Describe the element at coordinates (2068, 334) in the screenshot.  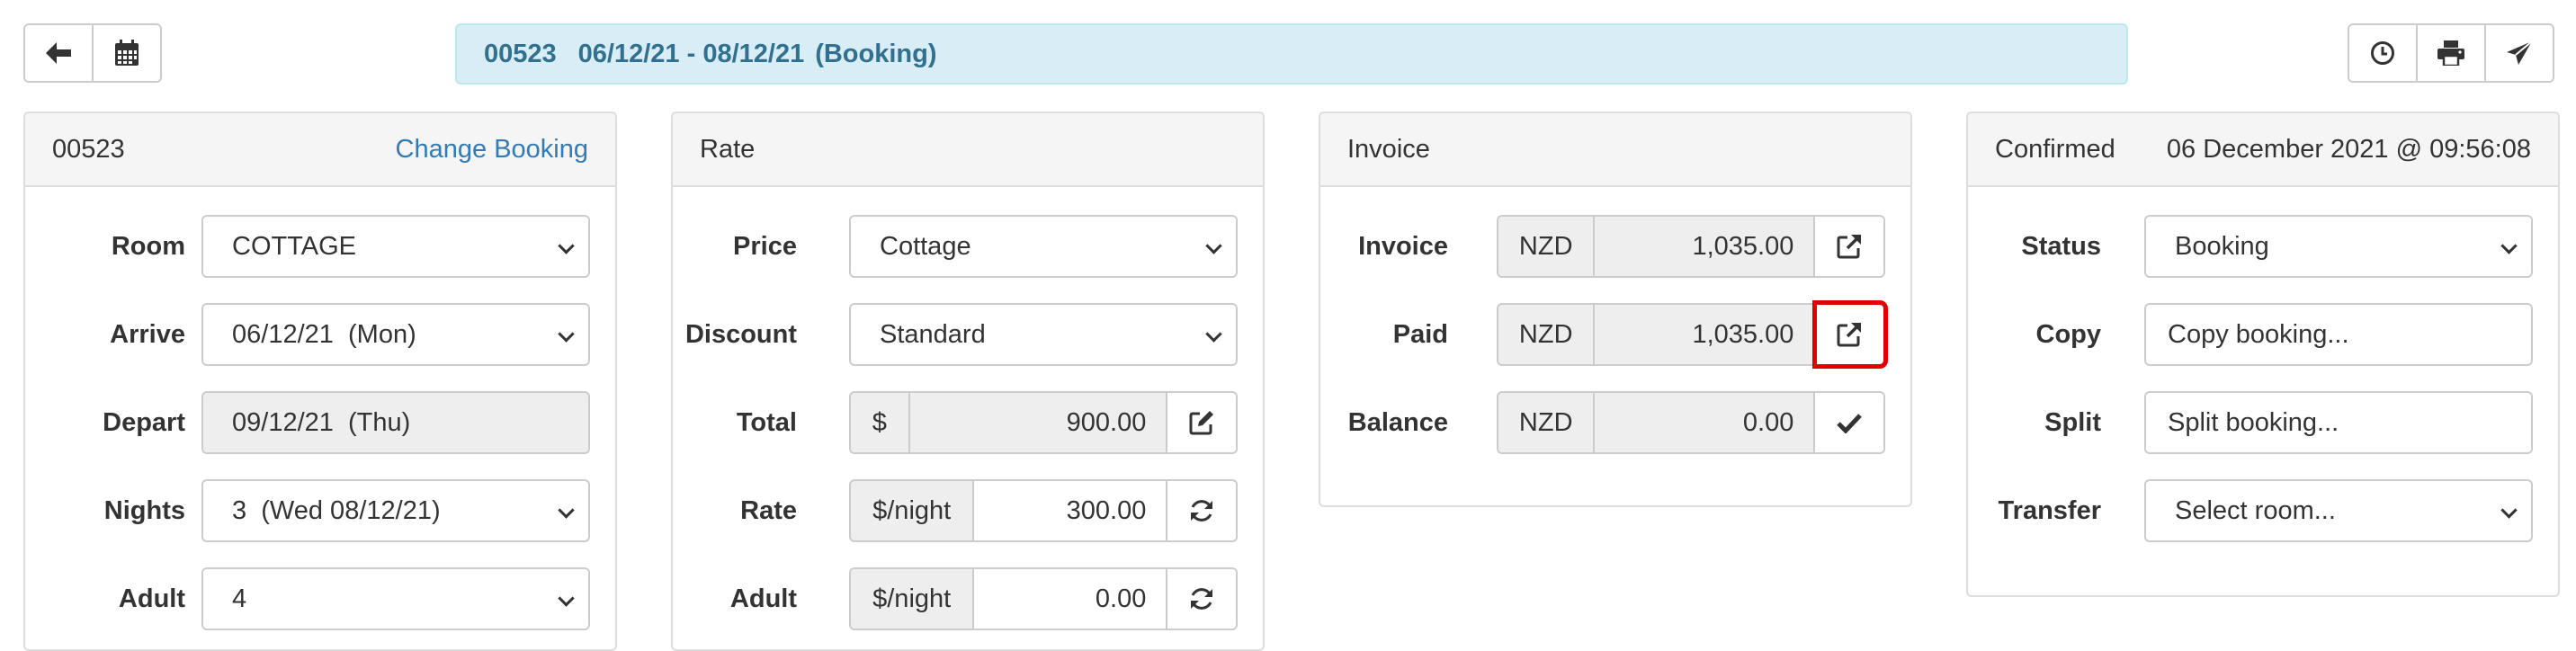
I see `copy-label: Copy` at that location.